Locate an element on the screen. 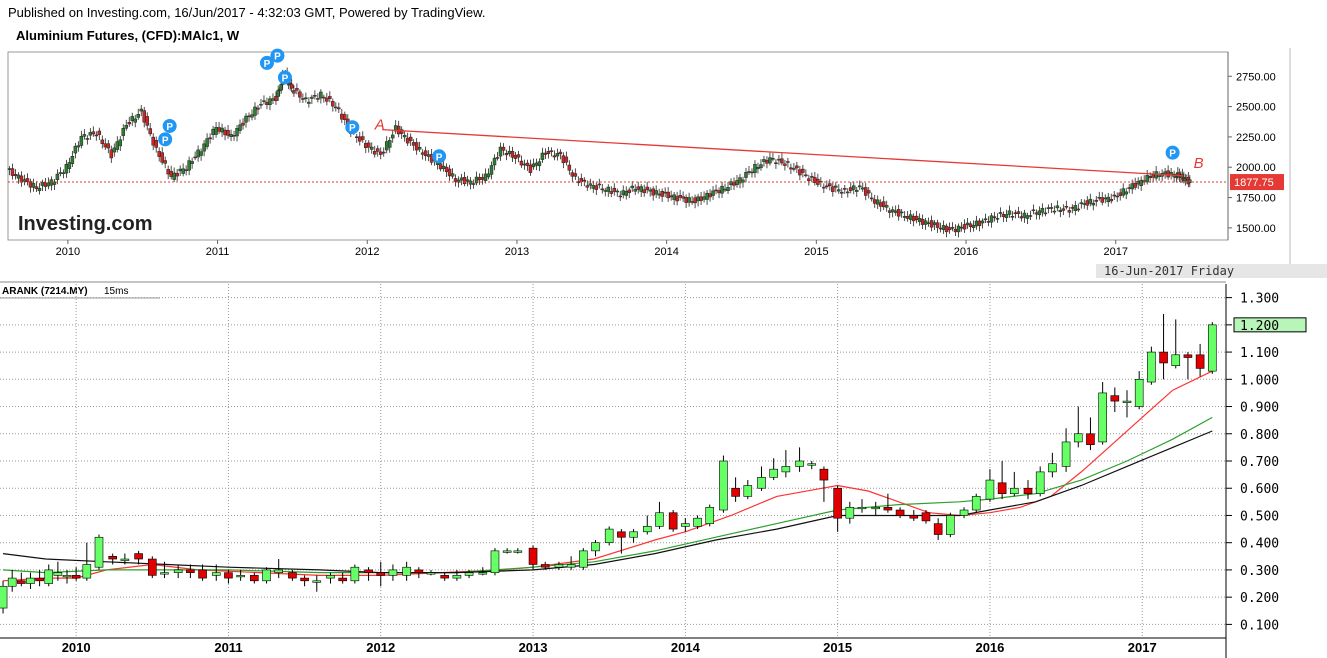  x-tick-label: 2012 is located at coordinates (380, 647).